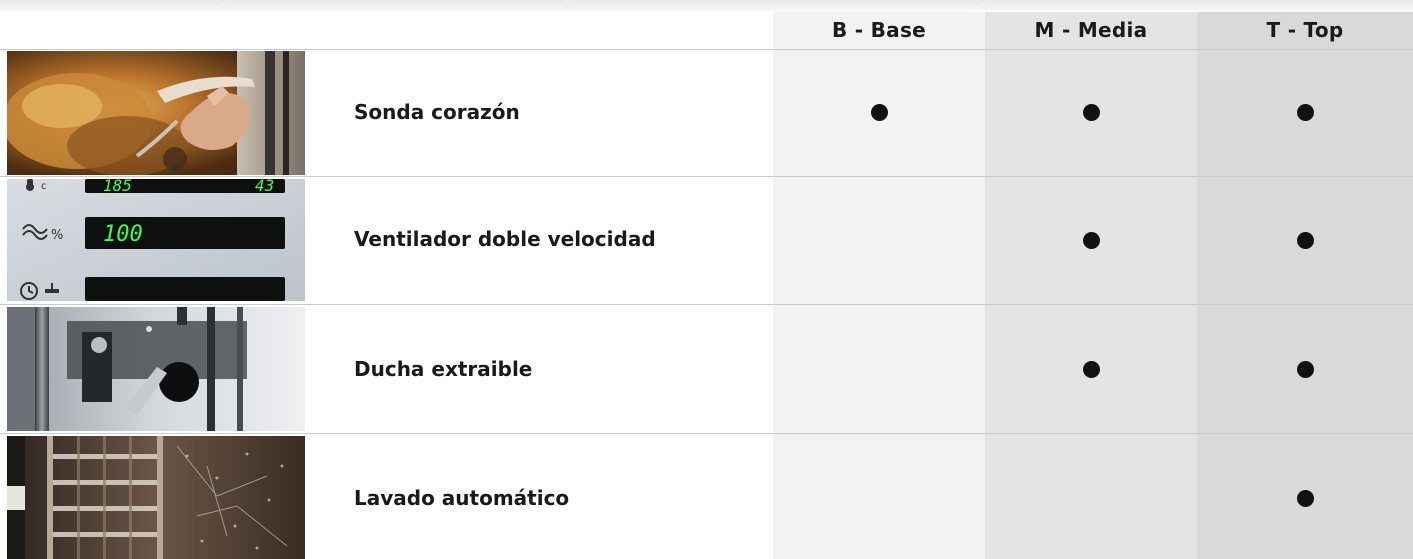 The width and height of the screenshot is (1413, 559). What do you see at coordinates (505, 239) in the screenshot?
I see `feature-label: Ventilador doble velocidad` at bounding box center [505, 239].